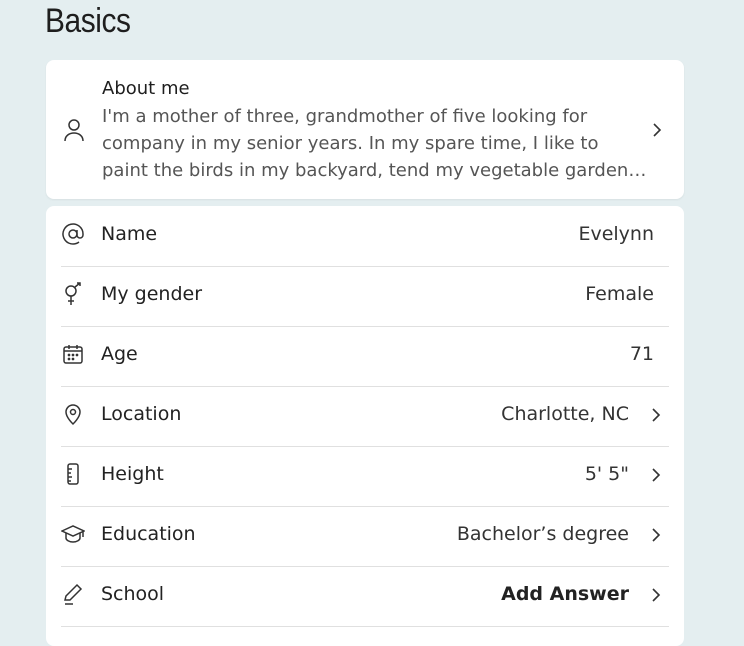 The height and width of the screenshot is (646, 744). Describe the element at coordinates (365, 476) in the screenshot. I see `row-height: Height 5' 5"` at that location.